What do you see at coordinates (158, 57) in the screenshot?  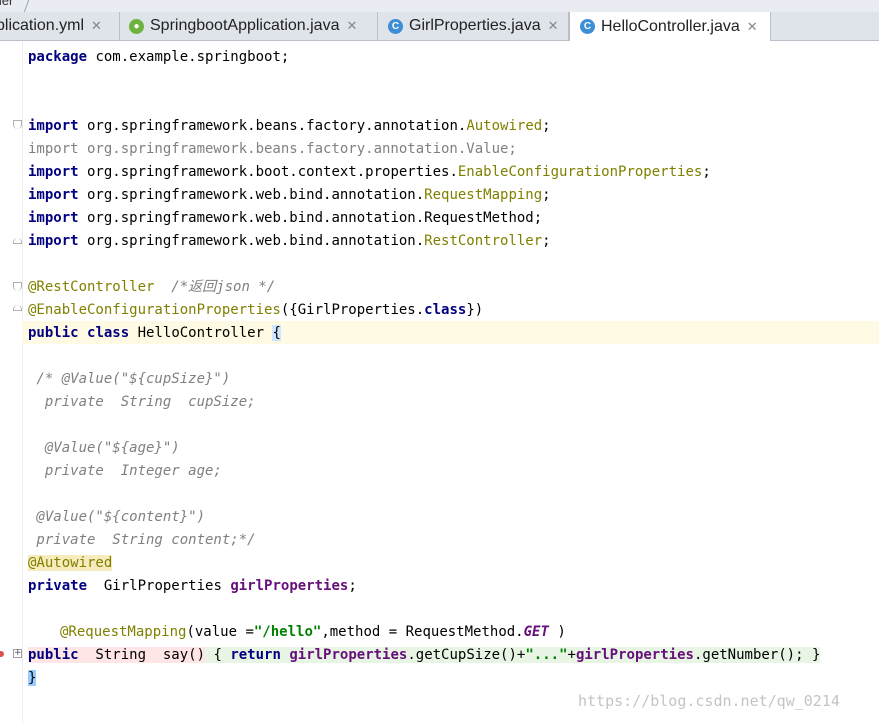 I see `code-line-package: package com.example.springboot;` at bounding box center [158, 57].